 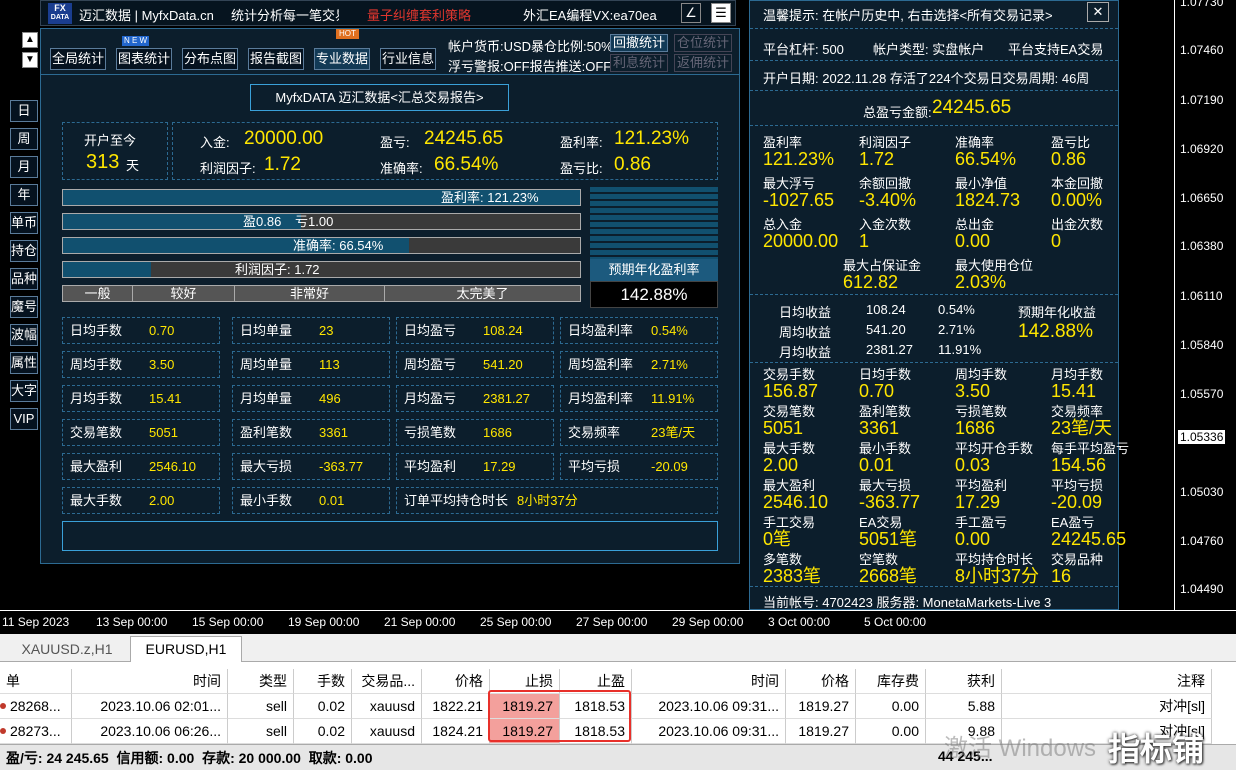 I want to click on win-loss-bar: 盈0.86 亏1.00, so click(x=321, y=221).